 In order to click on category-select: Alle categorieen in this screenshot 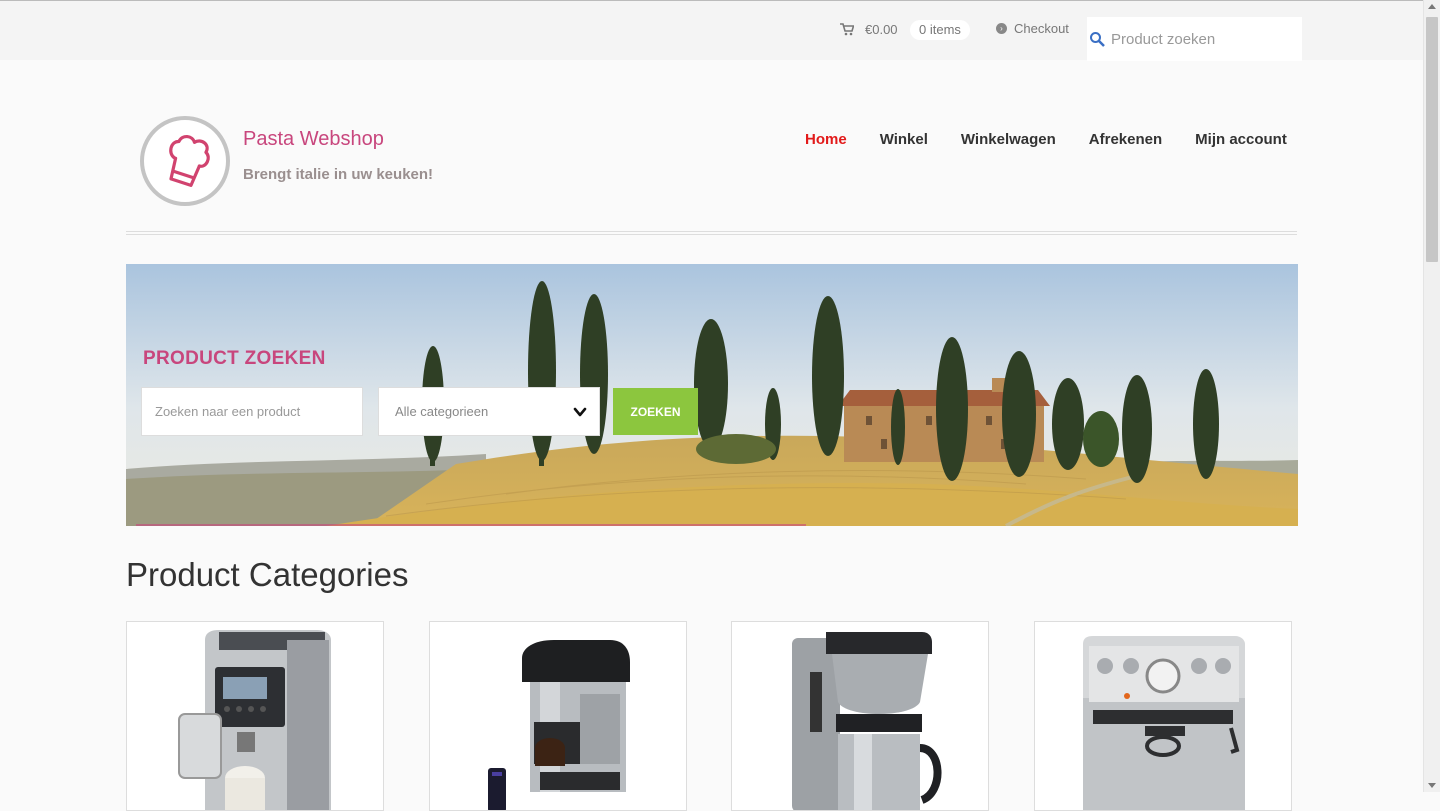, I will do `click(489, 411)`.